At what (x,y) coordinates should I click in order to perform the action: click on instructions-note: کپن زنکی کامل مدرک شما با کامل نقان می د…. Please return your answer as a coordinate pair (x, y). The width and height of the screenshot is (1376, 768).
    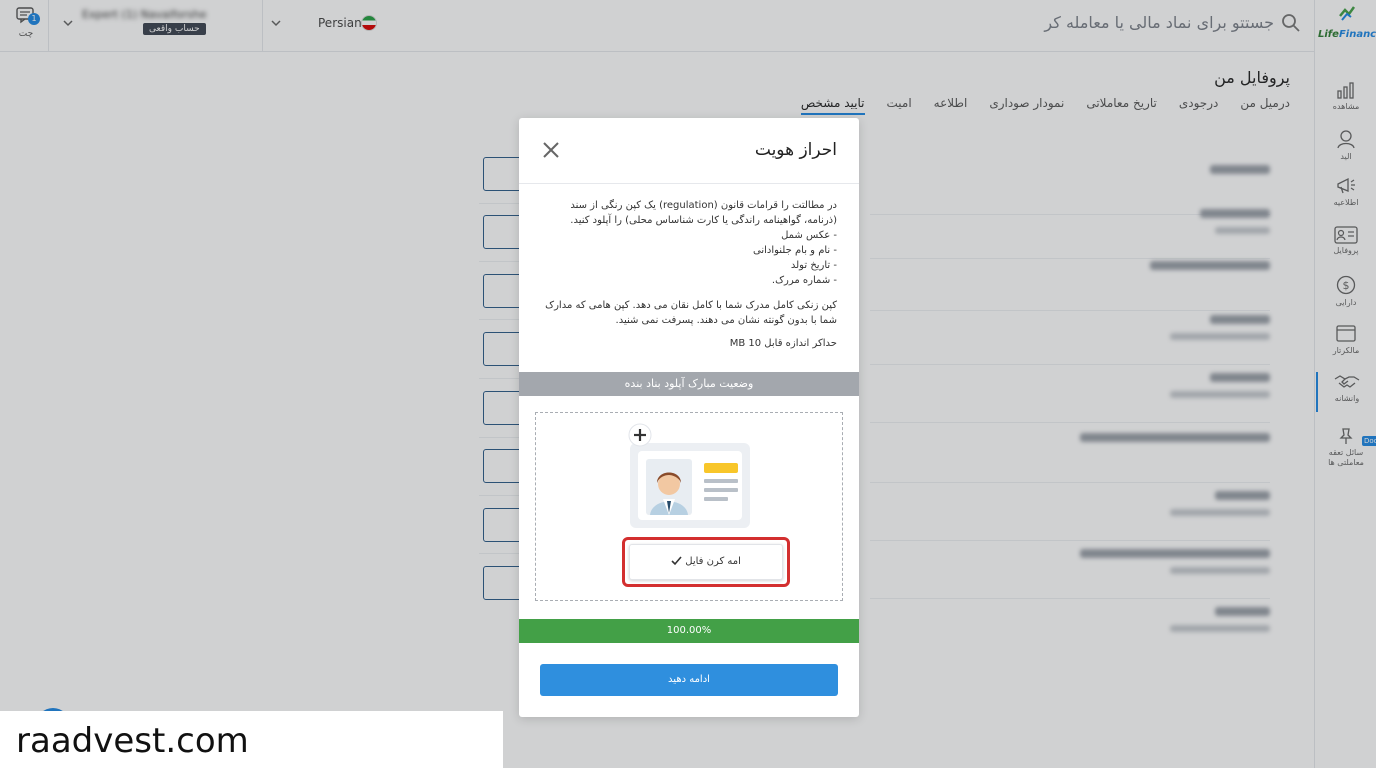
    Looking at the image, I should click on (691, 313).